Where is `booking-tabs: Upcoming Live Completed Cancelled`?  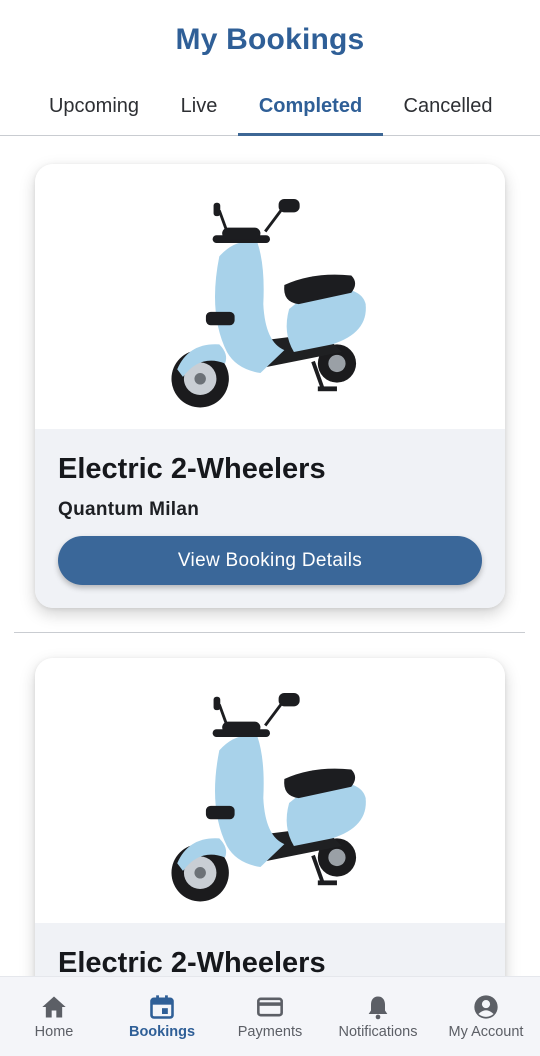 booking-tabs: Upcoming Live Completed Cancelled is located at coordinates (270, 108).